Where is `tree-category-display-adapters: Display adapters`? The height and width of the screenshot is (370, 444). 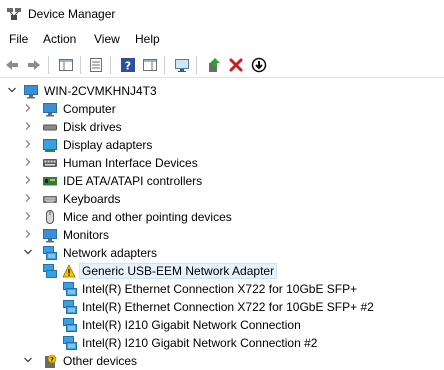 tree-category-display-adapters: Display adapters is located at coordinates (222, 145).